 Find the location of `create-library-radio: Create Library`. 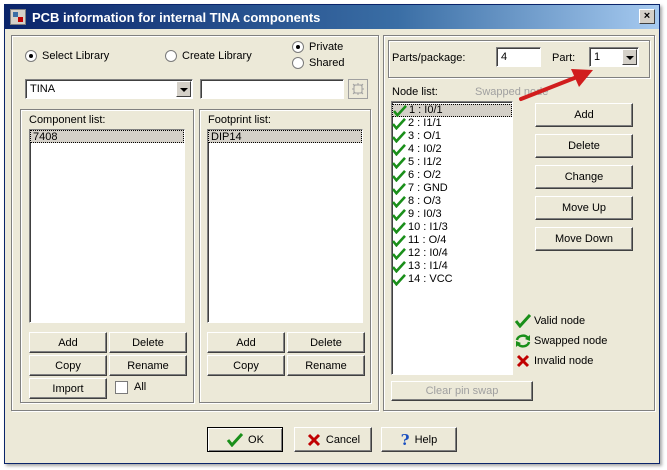

create-library-radio: Create Library is located at coordinates (208, 56).